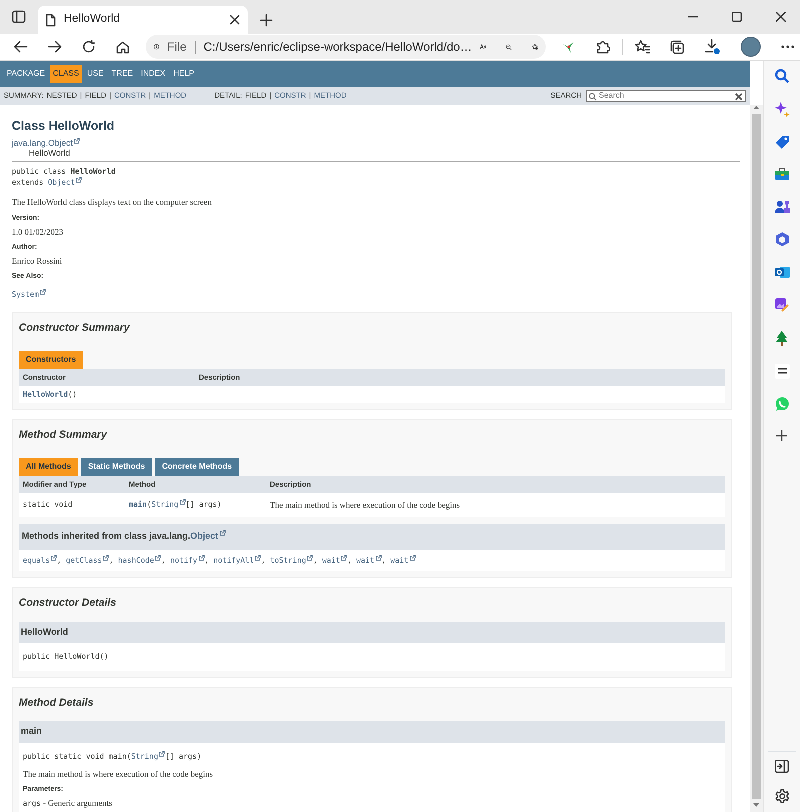 This screenshot has height=812, width=800. Describe the element at coordinates (57, 703) in the screenshot. I see `section-heading: Method Details` at that location.